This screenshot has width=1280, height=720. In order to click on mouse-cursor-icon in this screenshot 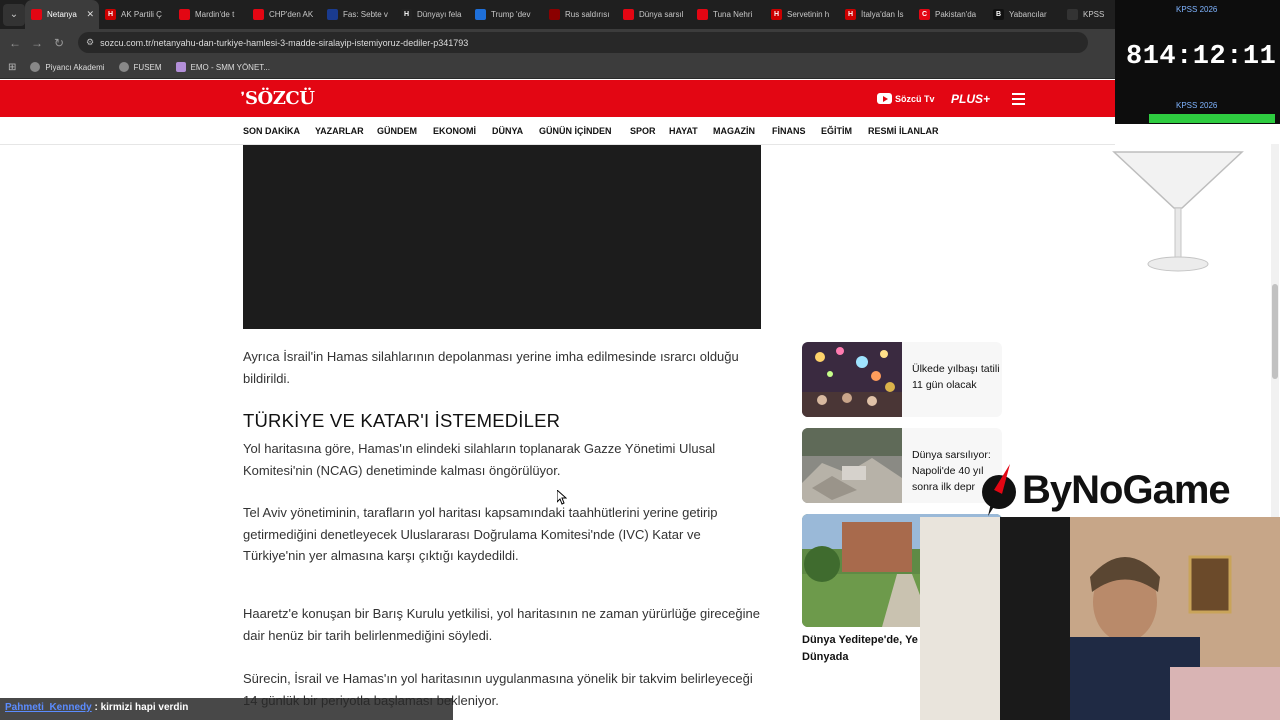, I will do `click(562, 497)`.